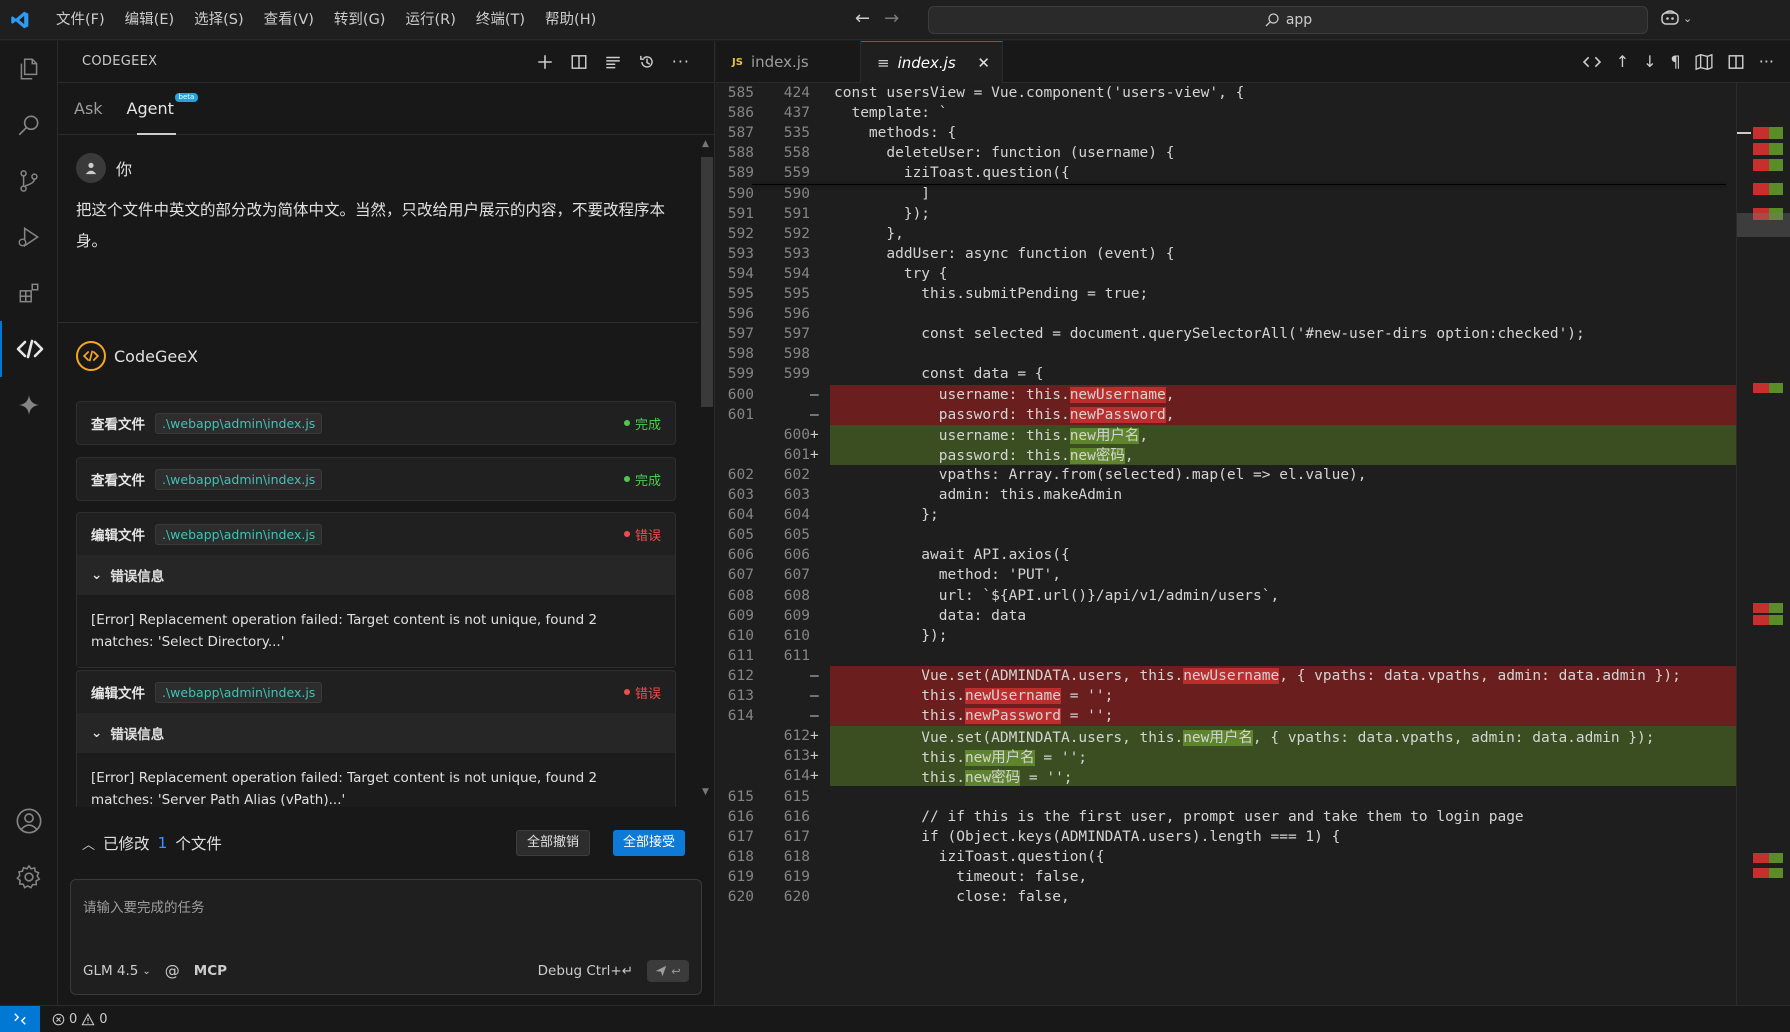  Describe the element at coordinates (163, 109) in the screenshot. I see `tab-agent: Agent beta` at that location.